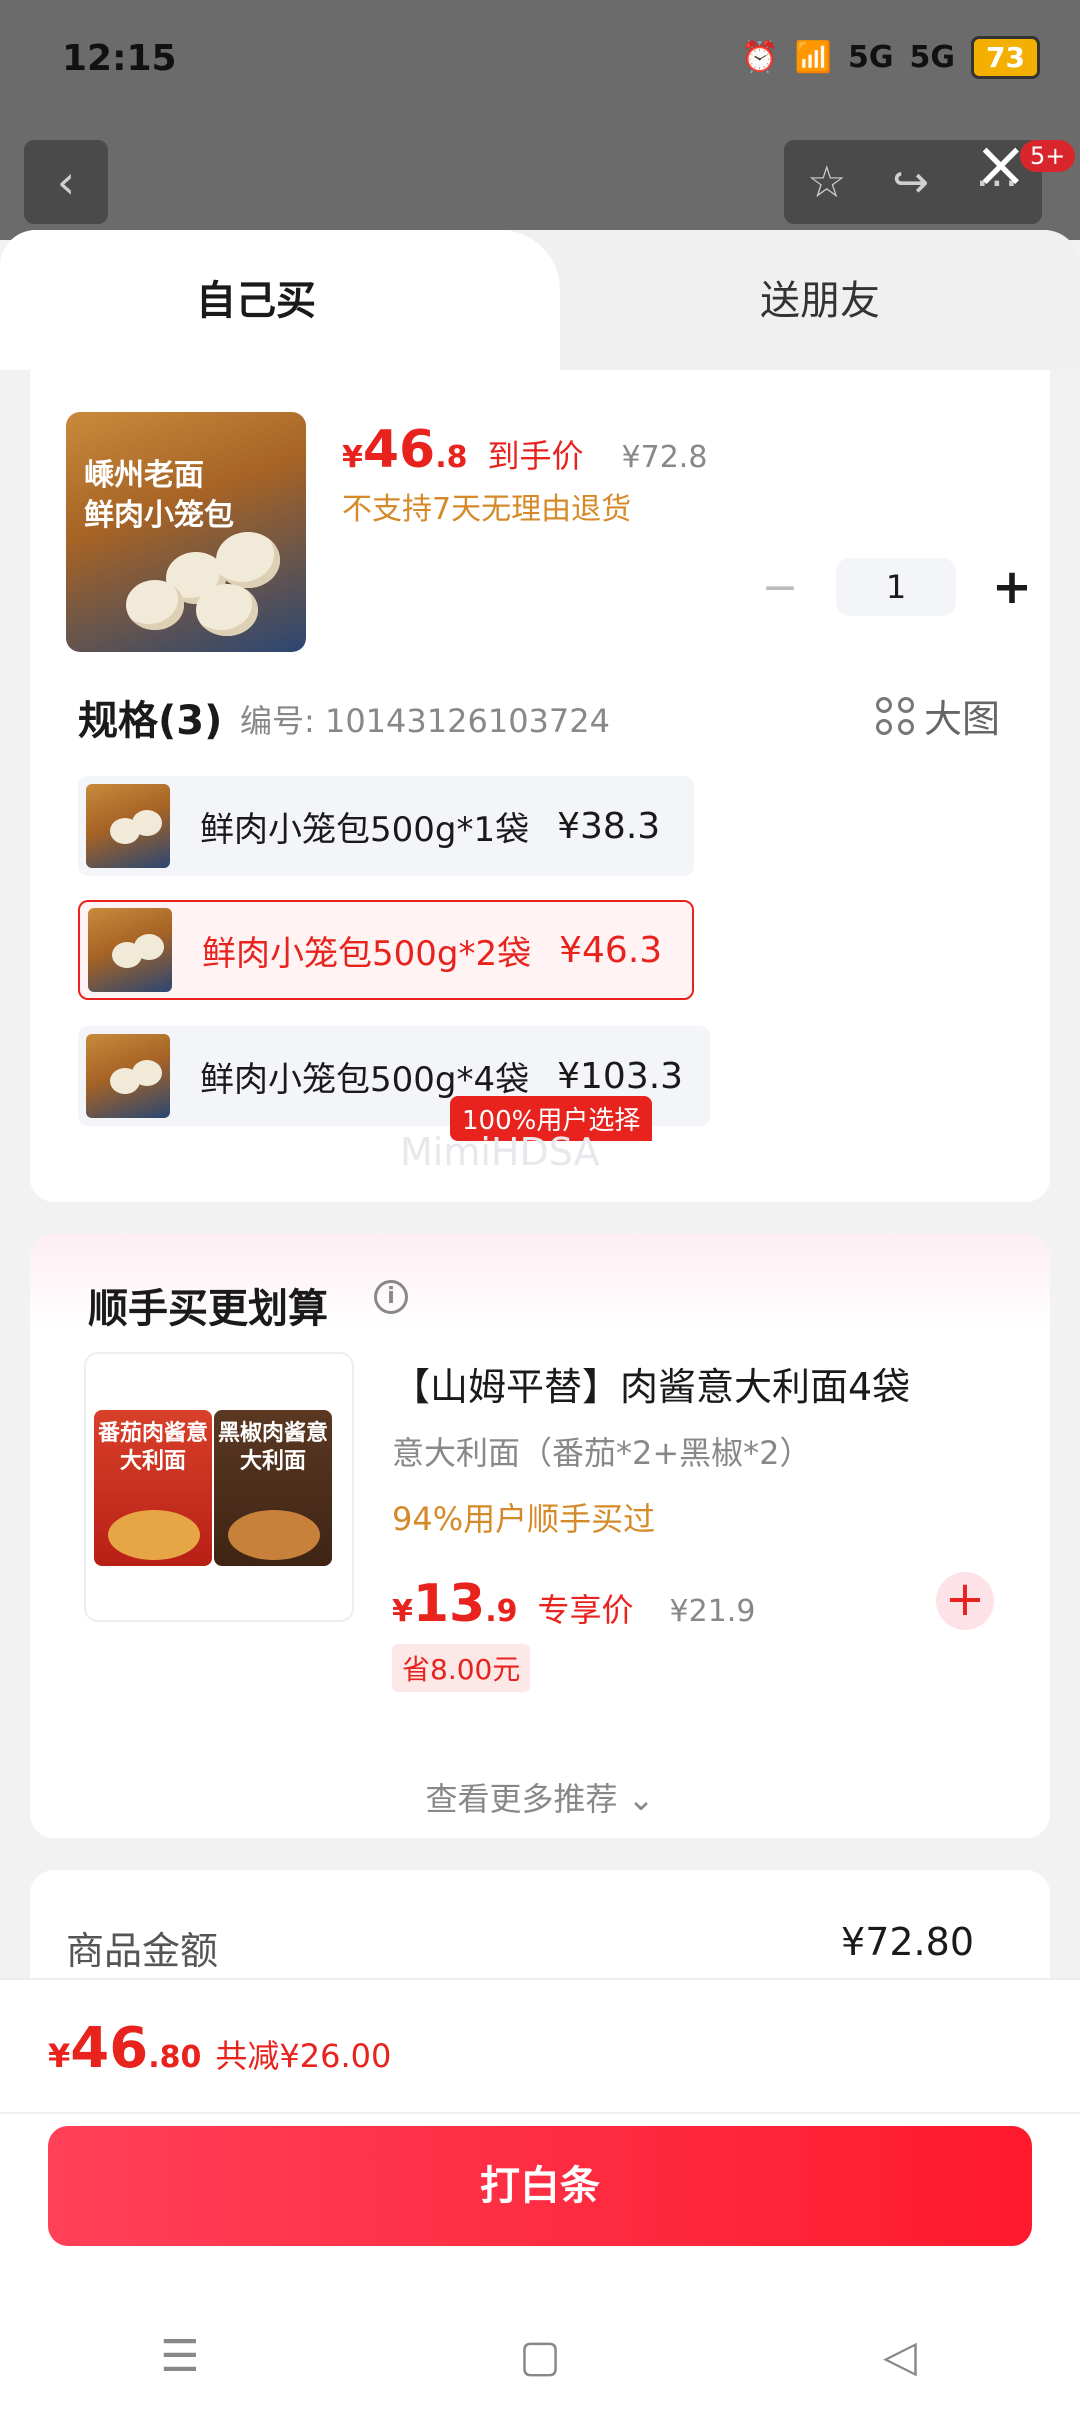 This screenshot has height=2412, width=1080. Describe the element at coordinates (180, 2356) in the screenshot. I see `menu-icon: ☰` at that location.